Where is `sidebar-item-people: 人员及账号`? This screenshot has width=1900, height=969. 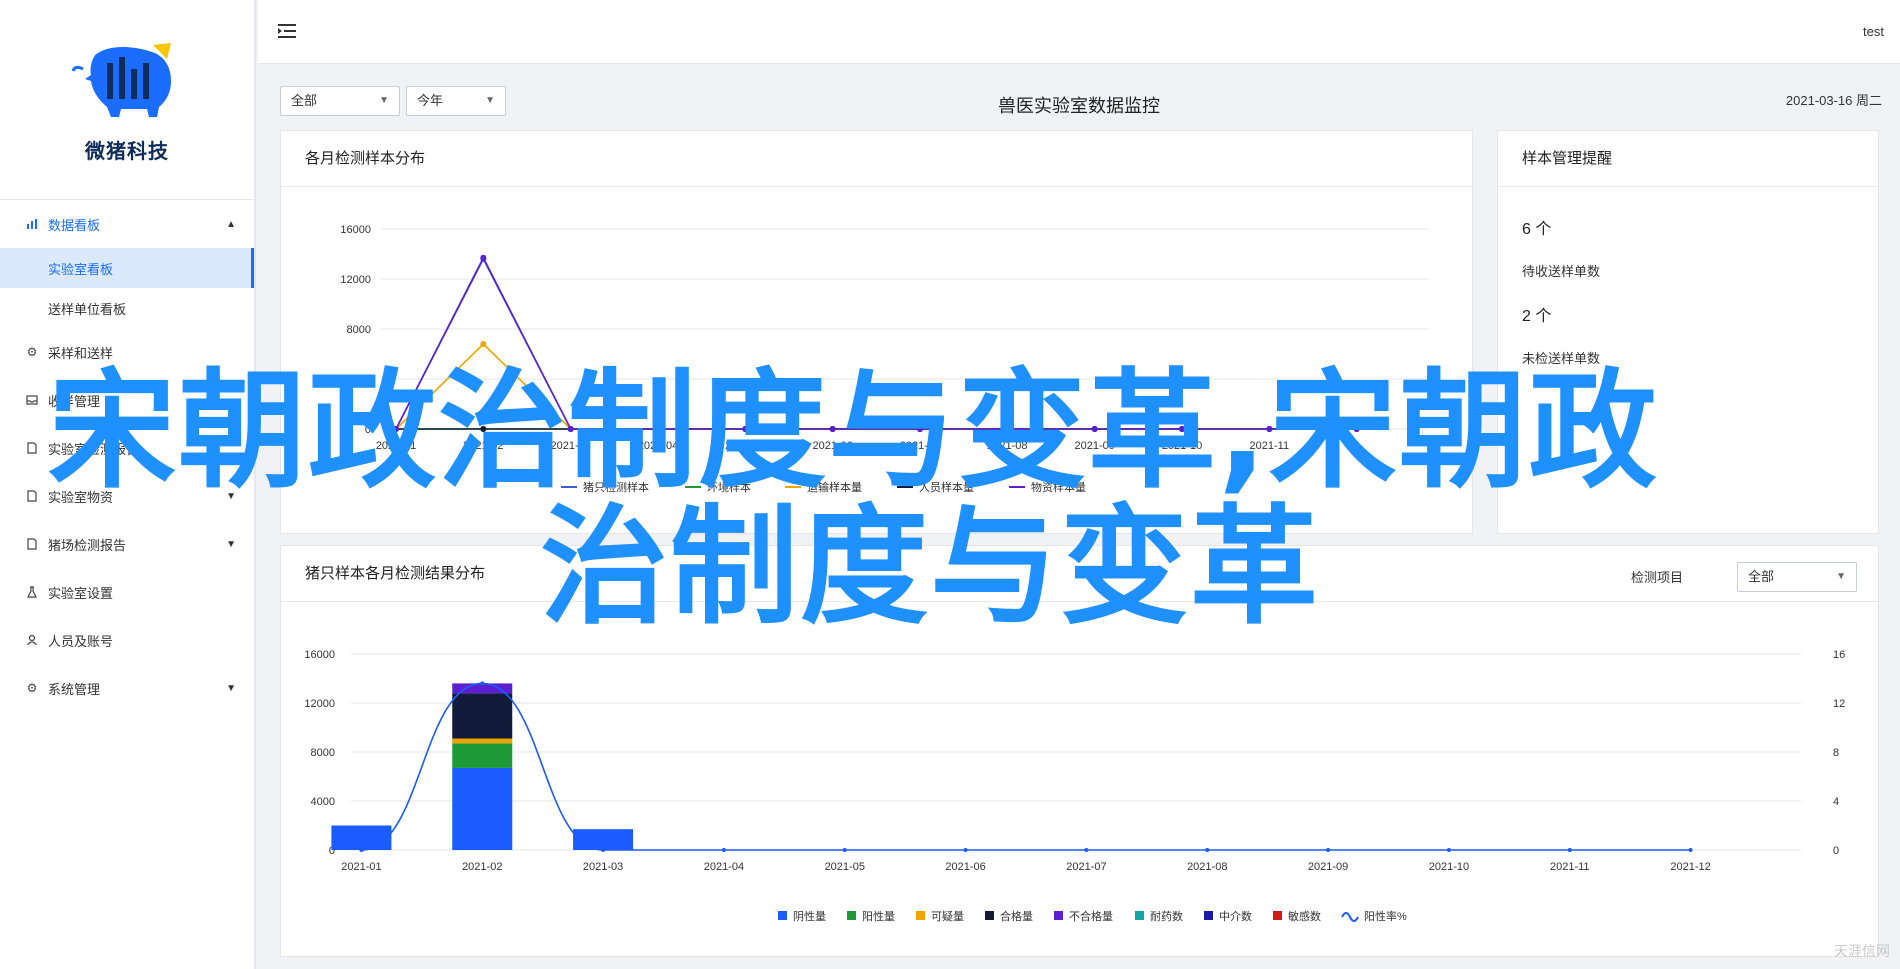
sidebar-item-people: 人员及账号 is located at coordinates (127, 640).